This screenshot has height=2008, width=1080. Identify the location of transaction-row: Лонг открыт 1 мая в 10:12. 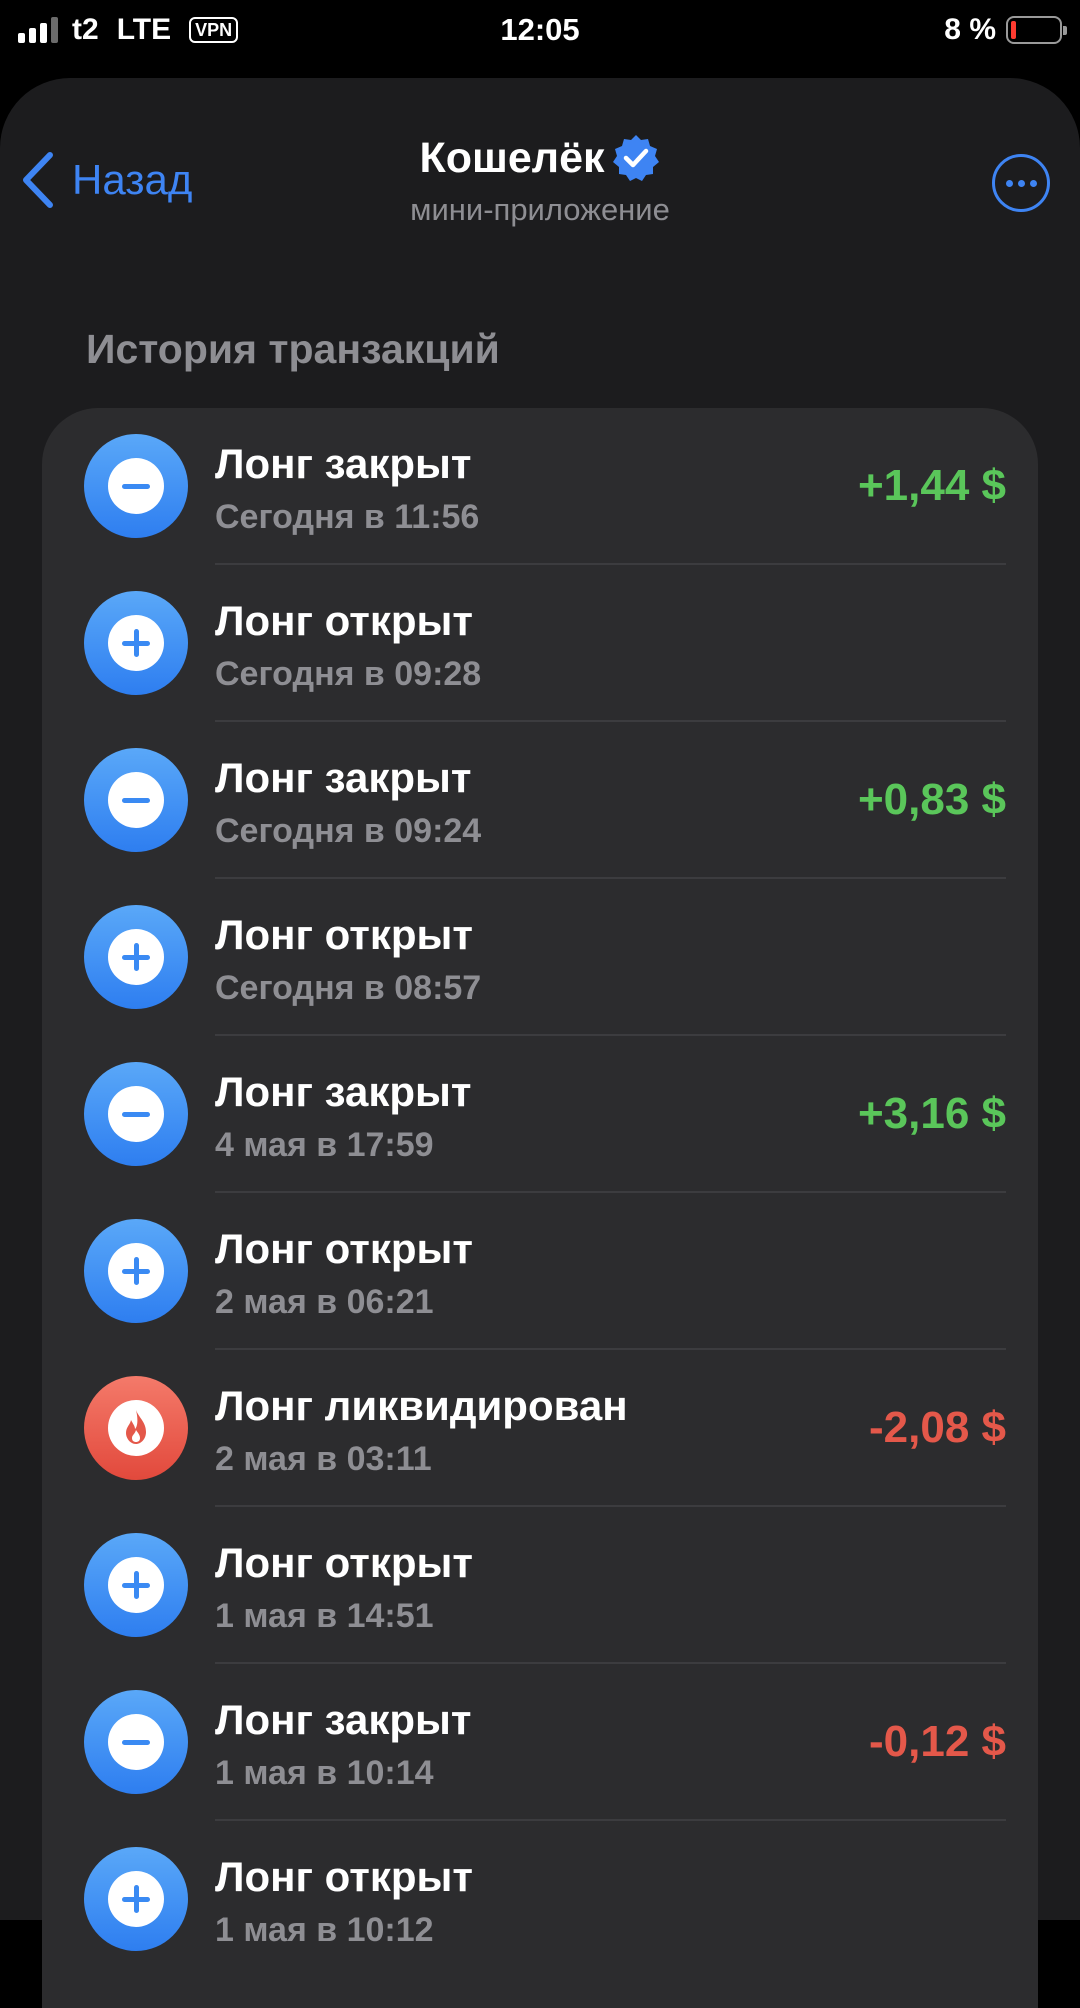
(540, 1899).